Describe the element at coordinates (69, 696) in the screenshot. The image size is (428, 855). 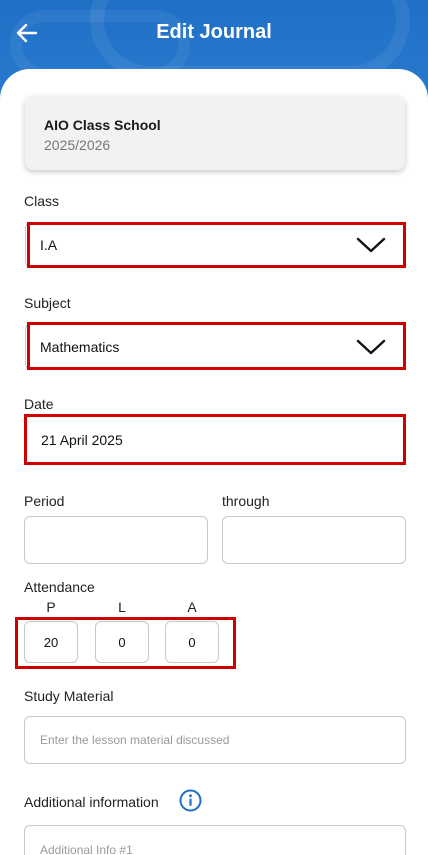
I see `study-material-label: Study Material` at that location.